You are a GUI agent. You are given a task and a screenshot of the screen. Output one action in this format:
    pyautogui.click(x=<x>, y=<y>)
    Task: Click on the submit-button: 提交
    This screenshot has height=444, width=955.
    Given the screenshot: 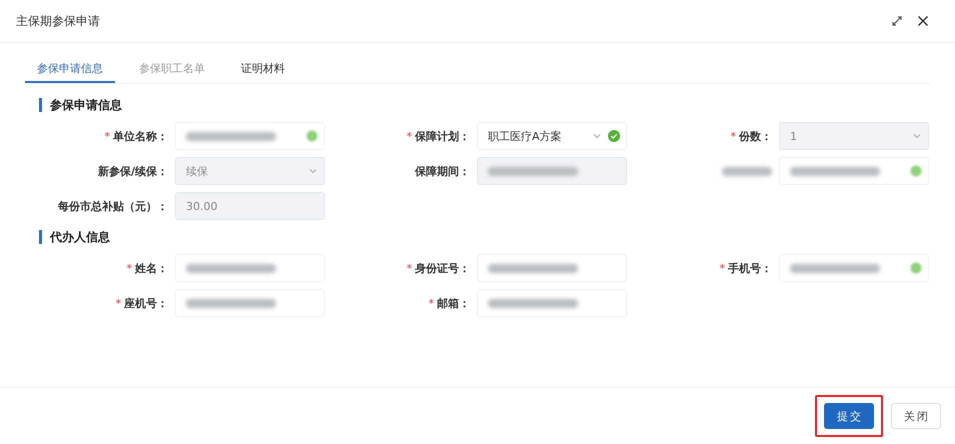 What is the action you would take?
    pyautogui.click(x=849, y=416)
    